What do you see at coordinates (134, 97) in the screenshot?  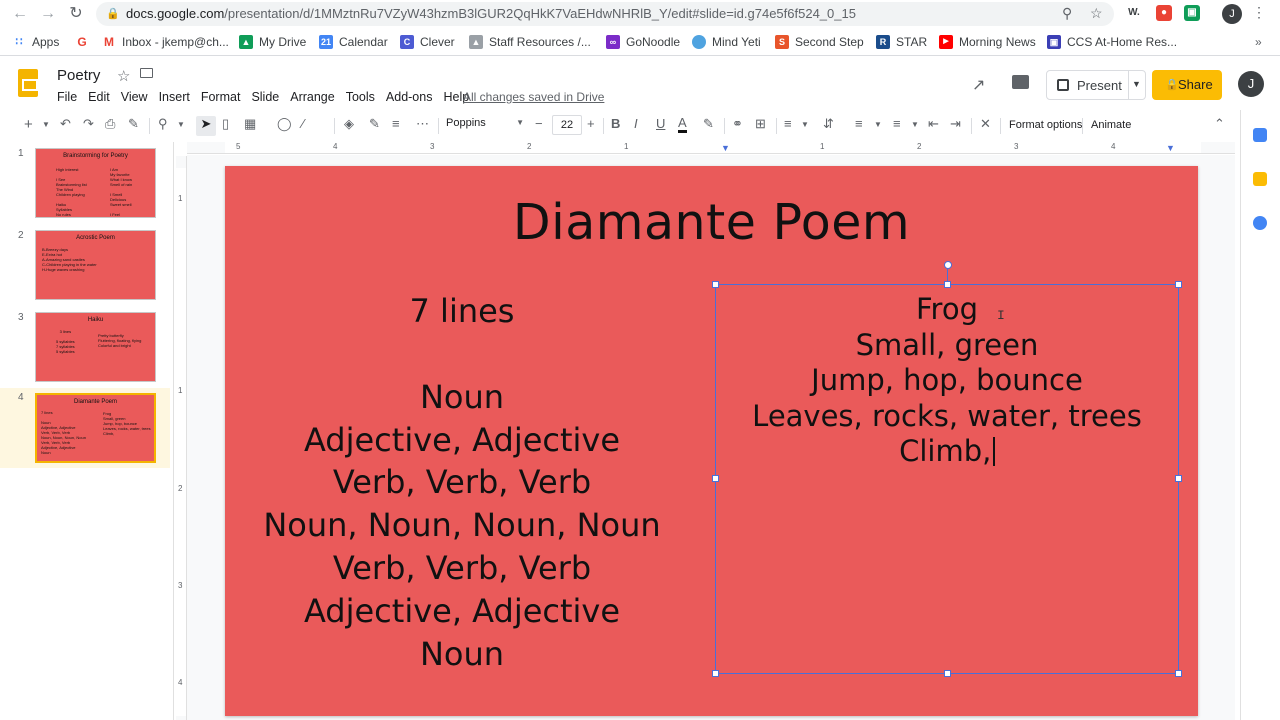 I see `menu-view: View` at bounding box center [134, 97].